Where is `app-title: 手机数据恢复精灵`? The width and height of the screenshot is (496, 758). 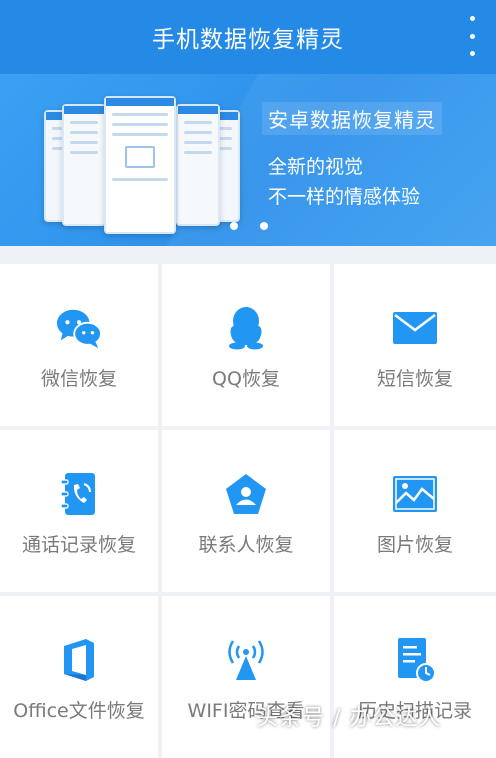
app-title: 手机数据恢复精灵 is located at coordinates (248, 40).